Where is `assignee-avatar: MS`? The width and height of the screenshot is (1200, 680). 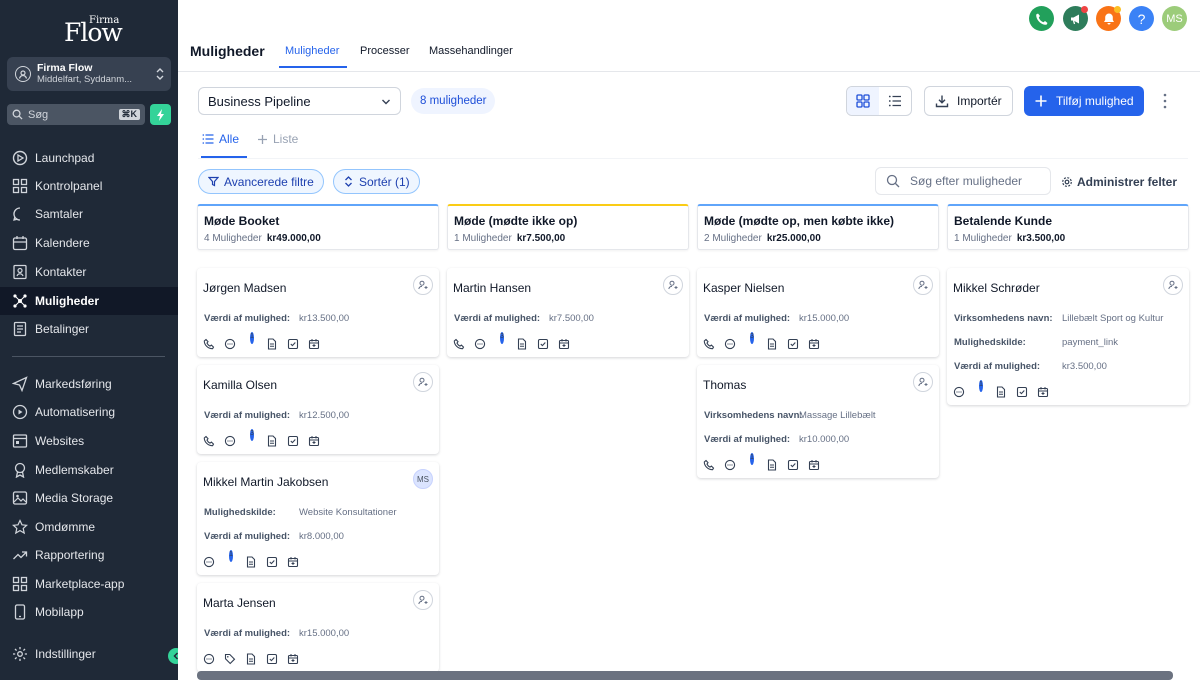
assignee-avatar: MS is located at coordinates (423, 479).